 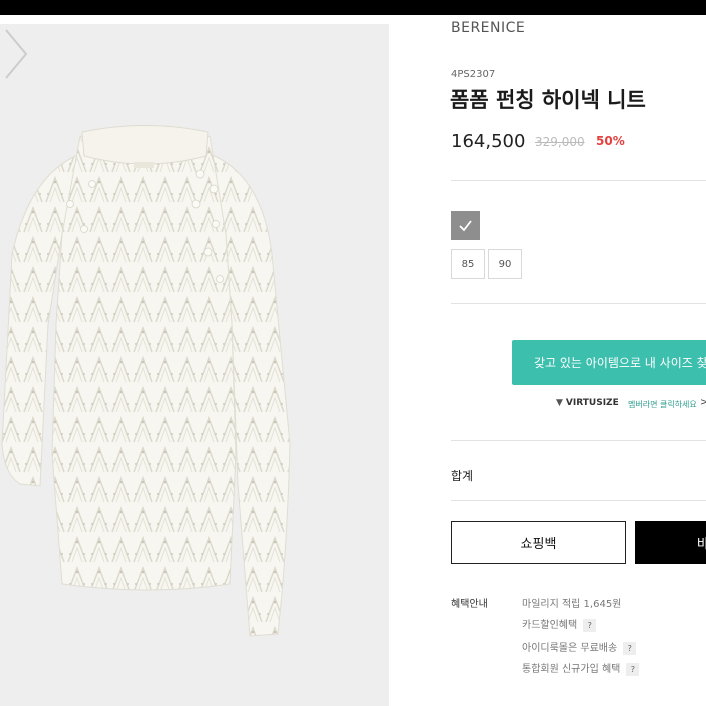 I want to click on sale-price: 164,500, so click(x=488, y=141).